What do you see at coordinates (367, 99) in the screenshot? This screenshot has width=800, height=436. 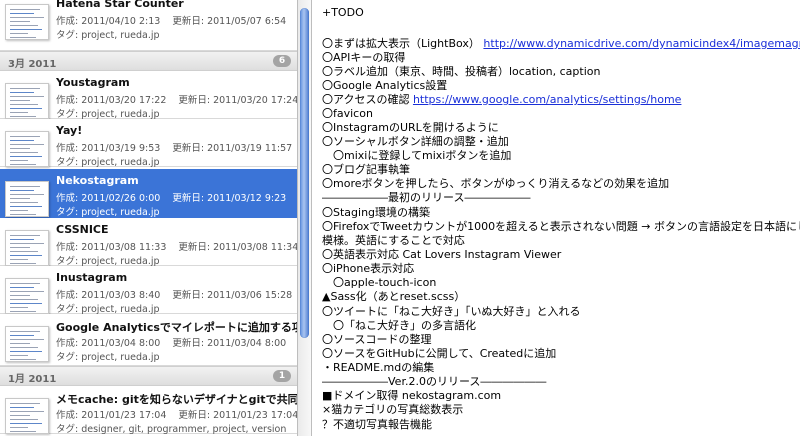 I see `editor-line-text: 〇アクセスの確認` at bounding box center [367, 99].